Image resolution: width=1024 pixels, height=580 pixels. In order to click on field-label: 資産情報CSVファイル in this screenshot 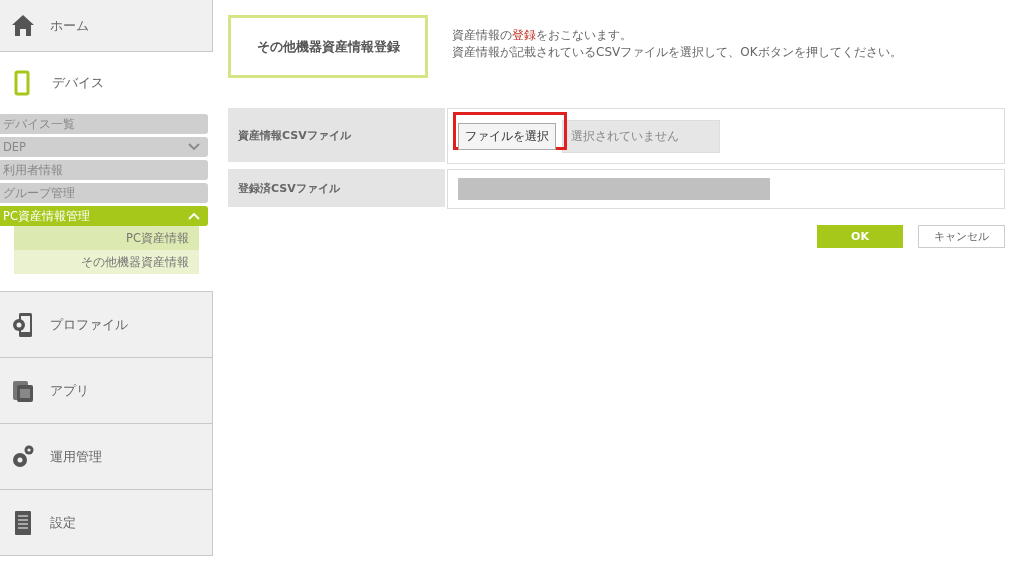, I will do `click(336, 135)`.